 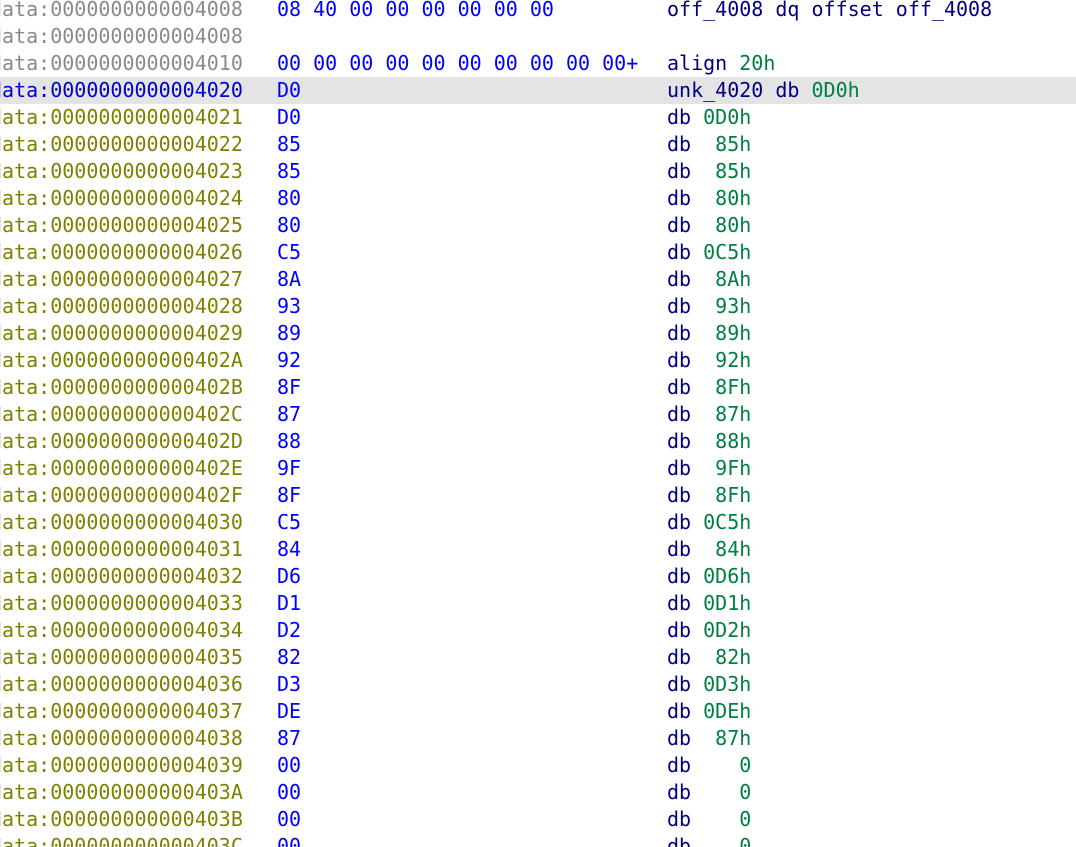 What do you see at coordinates (709, 306) in the screenshot?
I see `line-instruction: db 93h` at bounding box center [709, 306].